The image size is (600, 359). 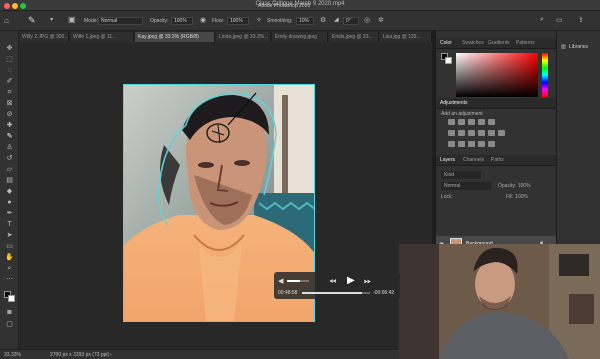 What do you see at coordinates (499, 43) in the screenshot?
I see `tab-gradients: Gradients` at bounding box center [499, 43].